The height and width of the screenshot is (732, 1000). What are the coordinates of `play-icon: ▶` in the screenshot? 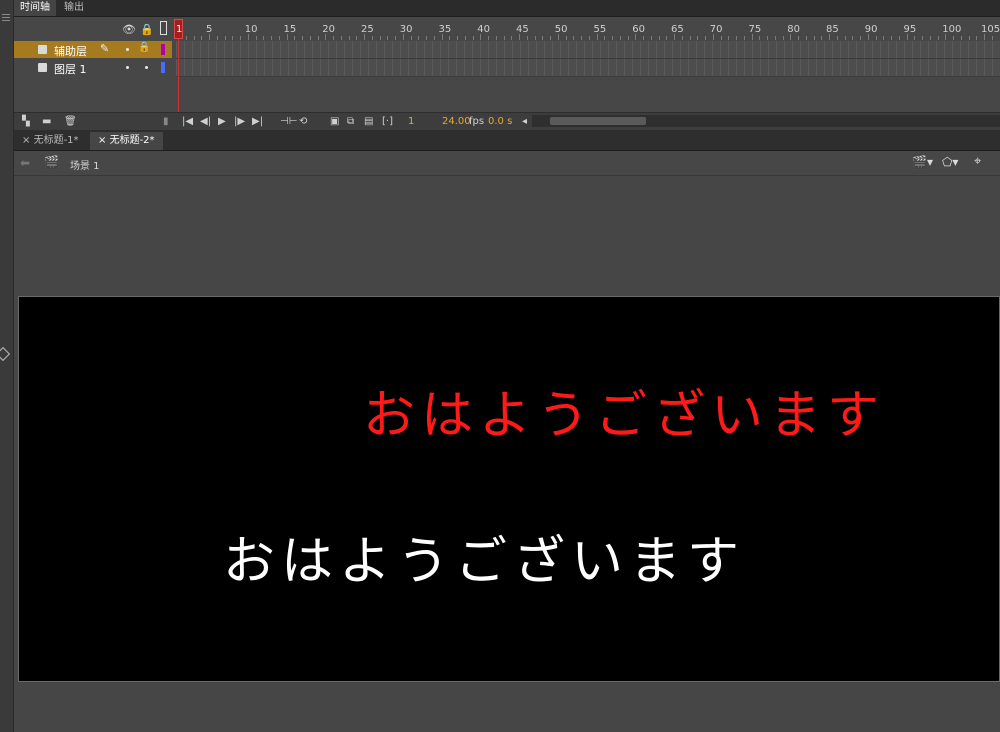 It's located at (222, 121).